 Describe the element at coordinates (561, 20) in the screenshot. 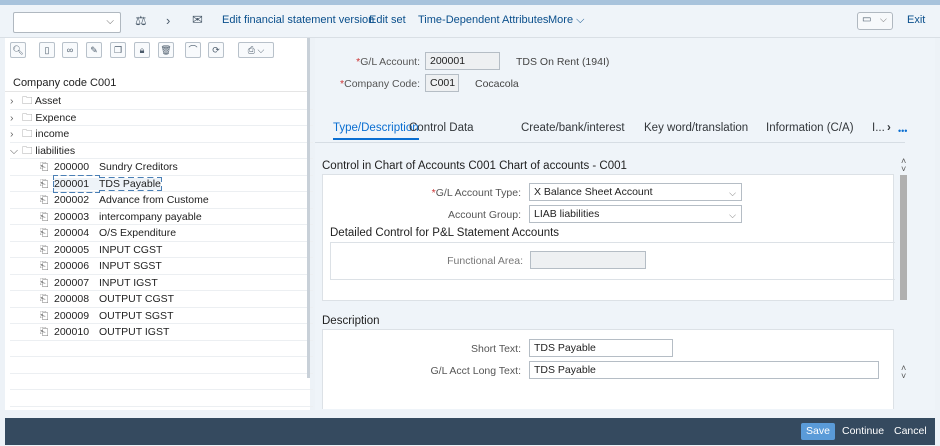

I see `more-label: More` at that location.